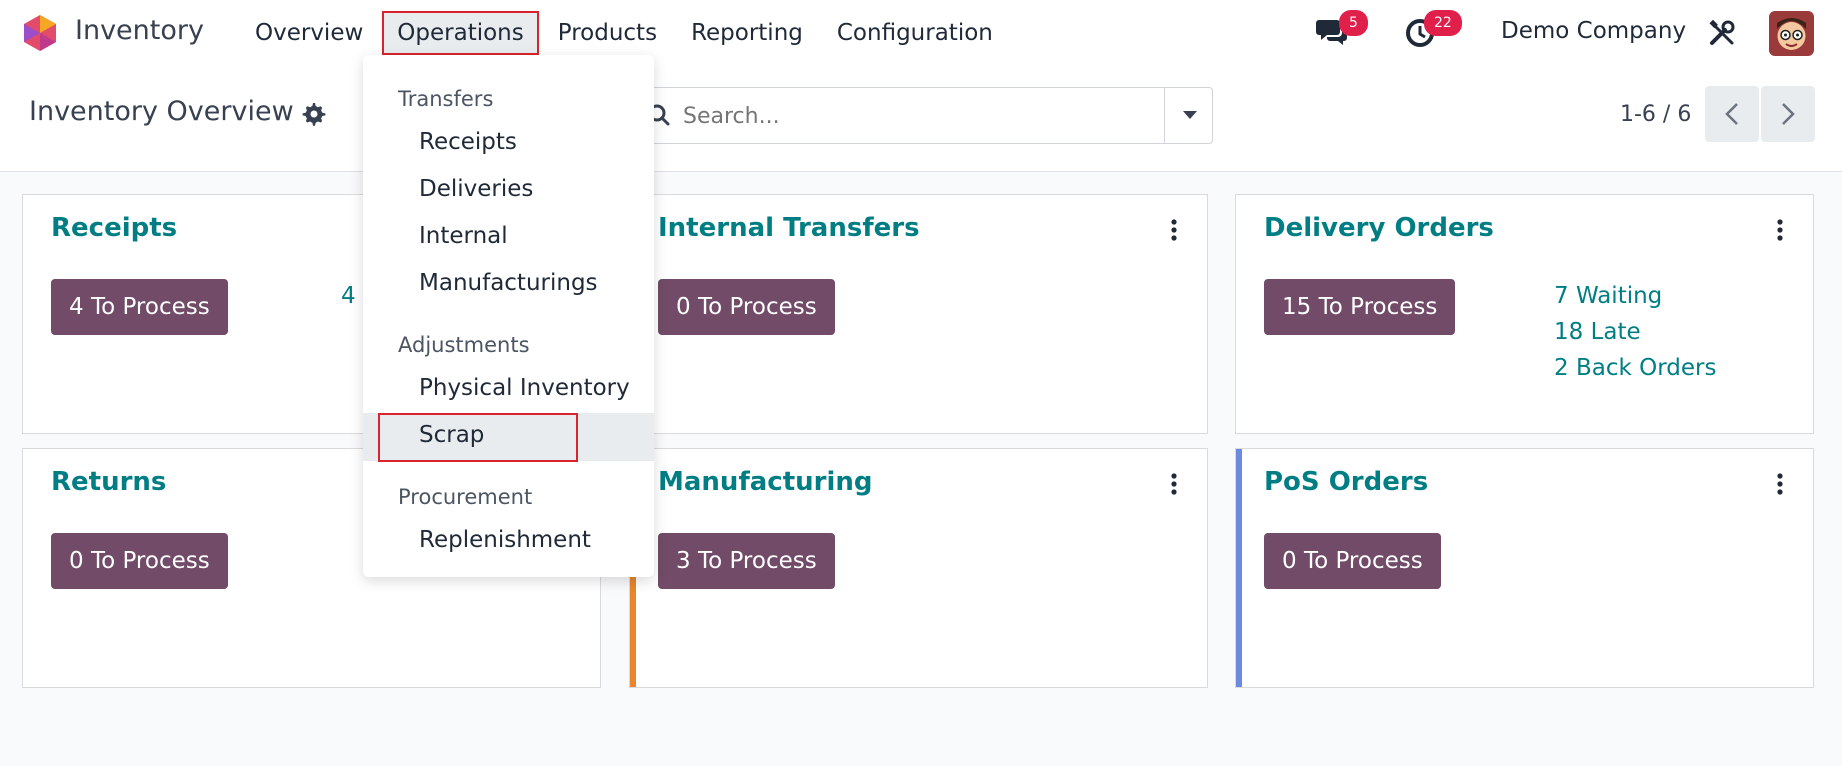  I want to click on card-title: Returns, so click(108, 482).